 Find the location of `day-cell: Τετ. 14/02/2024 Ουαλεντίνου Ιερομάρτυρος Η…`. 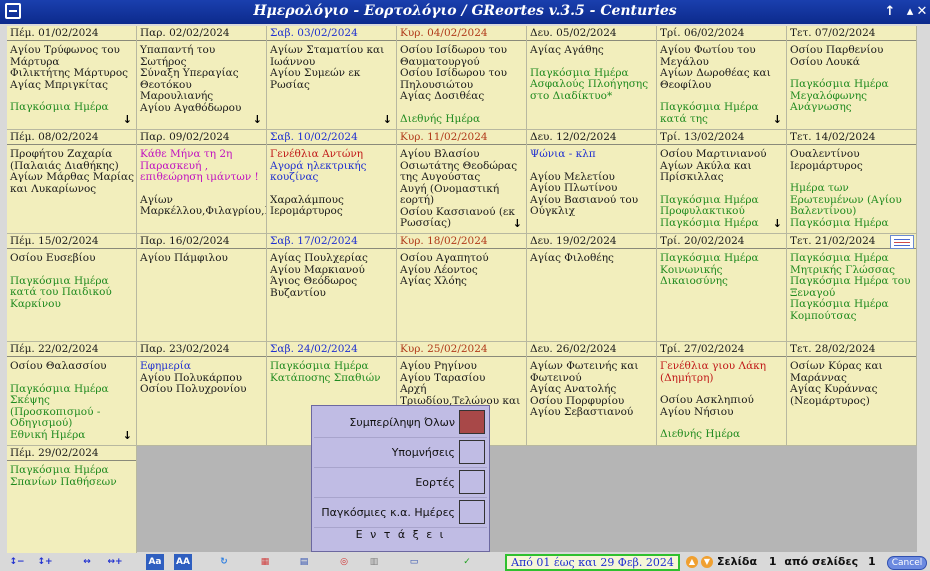

day-cell: Τετ. 14/02/2024 Ουαλεντίνου Ιερομάρτυρος Η… is located at coordinates (852, 182).